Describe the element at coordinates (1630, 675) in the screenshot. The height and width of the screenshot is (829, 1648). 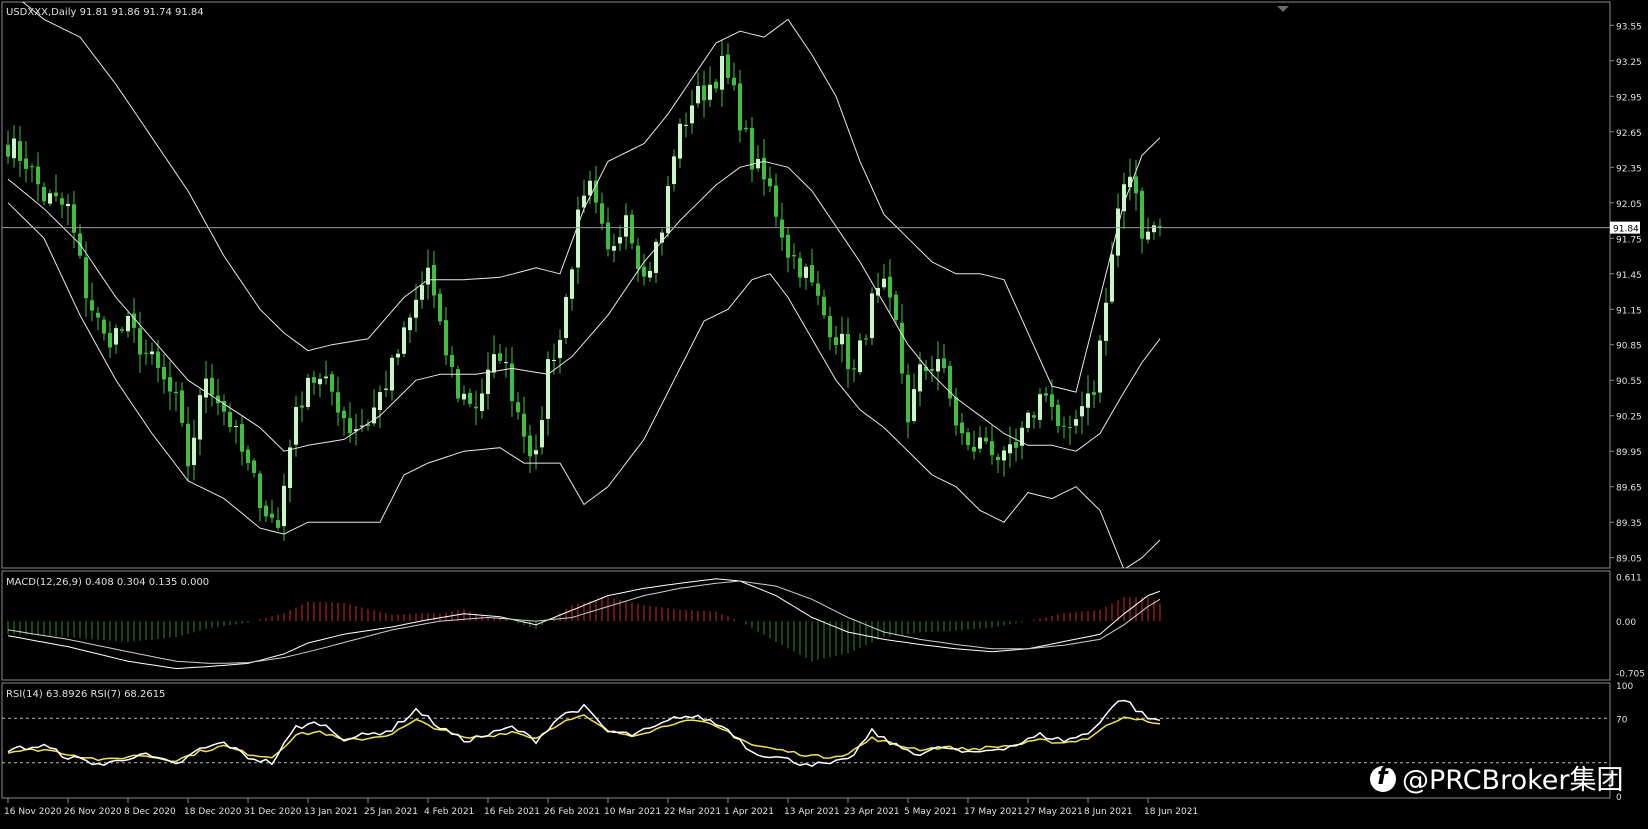
I see `macd-axis-label: -0.705` at that location.